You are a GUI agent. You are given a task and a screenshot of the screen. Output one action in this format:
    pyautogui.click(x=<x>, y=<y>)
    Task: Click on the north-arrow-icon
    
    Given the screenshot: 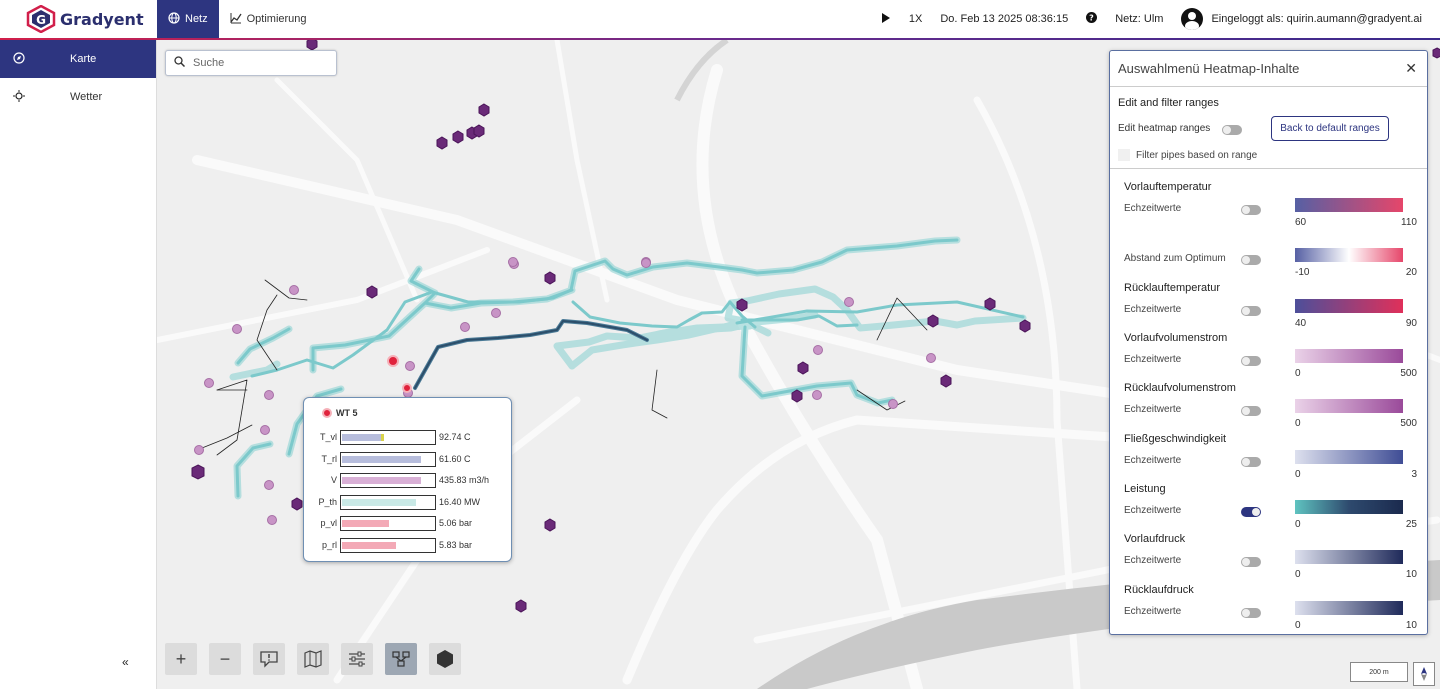 What is the action you would take?
    pyautogui.click(x=1424, y=674)
    